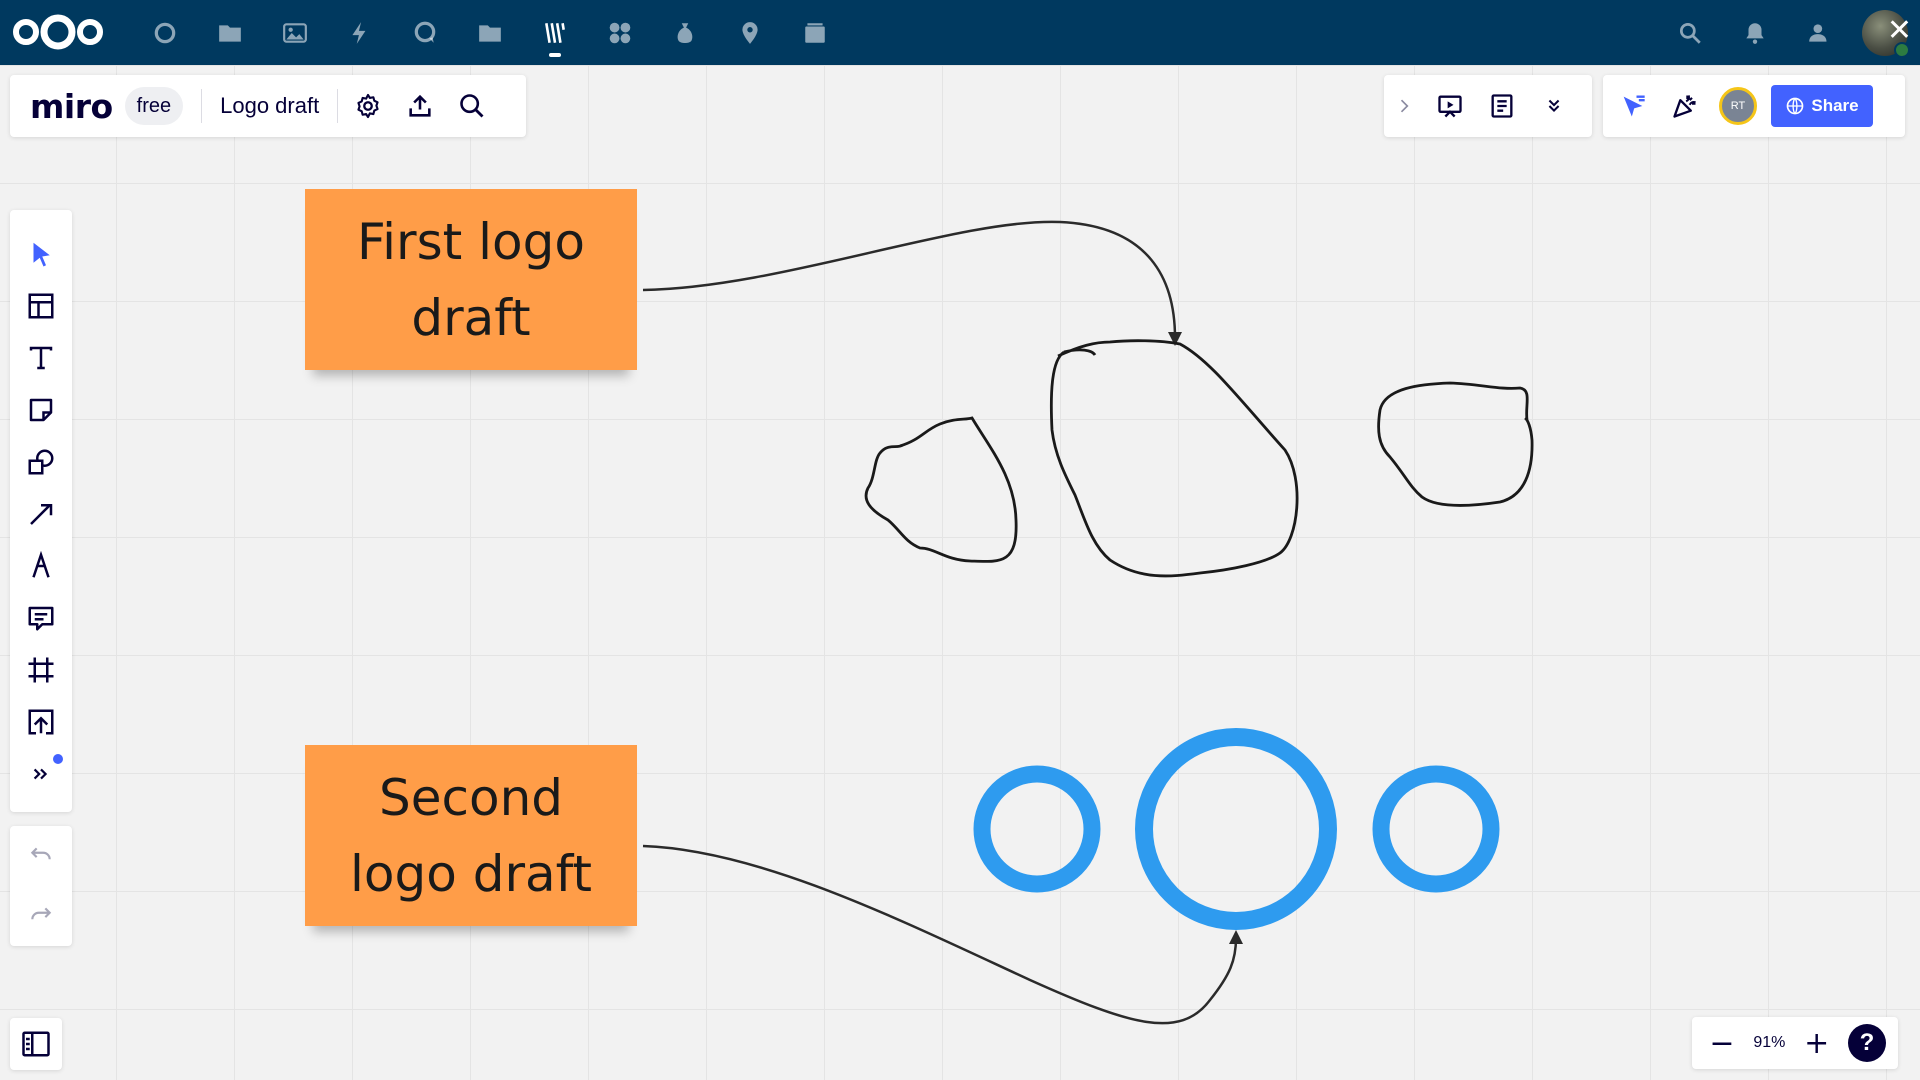 Image resolution: width=1920 pixels, height=1080 pixels. What do you see at coordinates (41, 358) in the screenshot?
I see `text-tool-icon` at bounding box center [41, 358].